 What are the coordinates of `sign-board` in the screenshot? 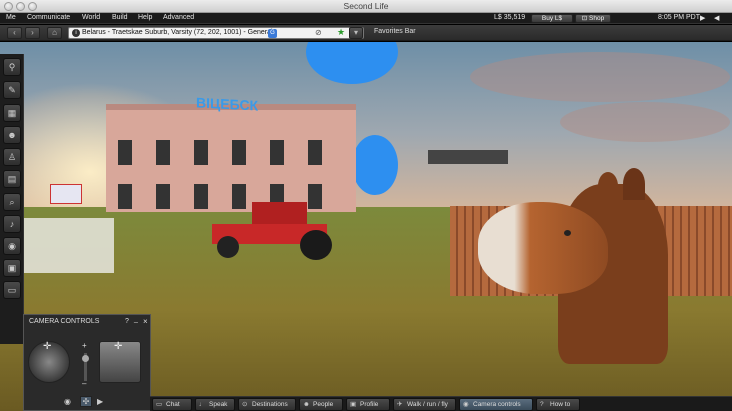 It's located at (66, 194).